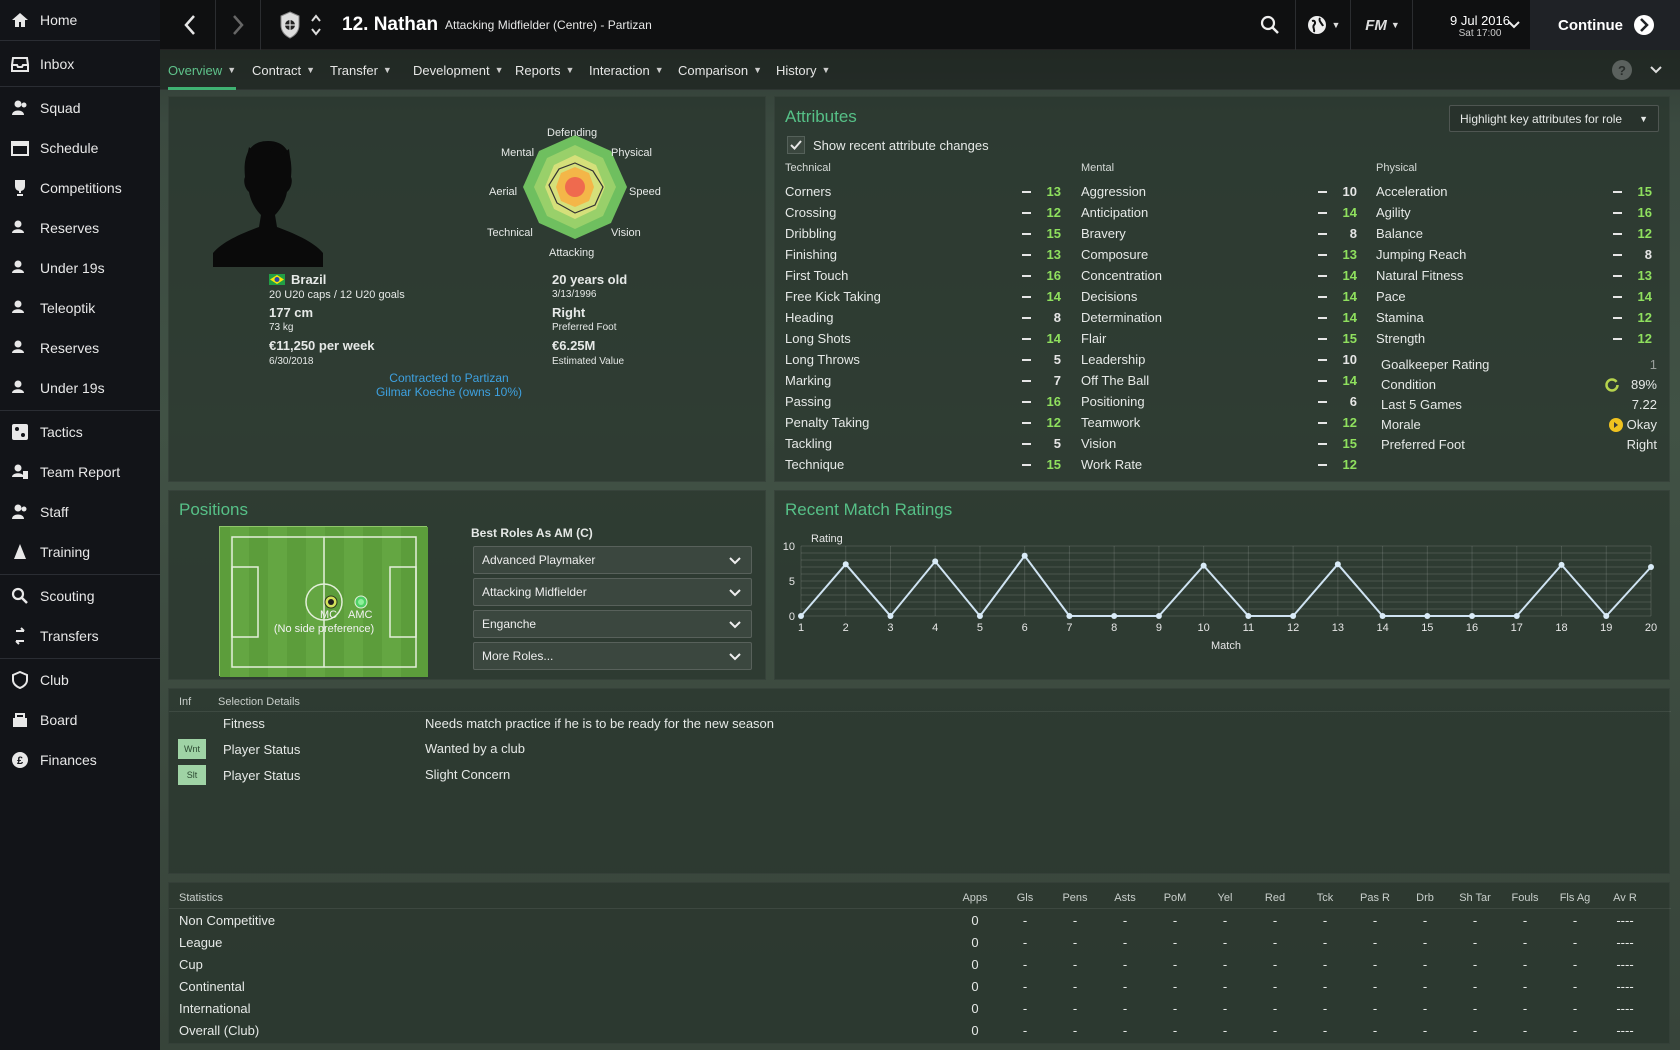 The height and width of the screenshot is (1050, 1680). I want to click on fm-menu-button: FM ▼, so click(1382, 25).